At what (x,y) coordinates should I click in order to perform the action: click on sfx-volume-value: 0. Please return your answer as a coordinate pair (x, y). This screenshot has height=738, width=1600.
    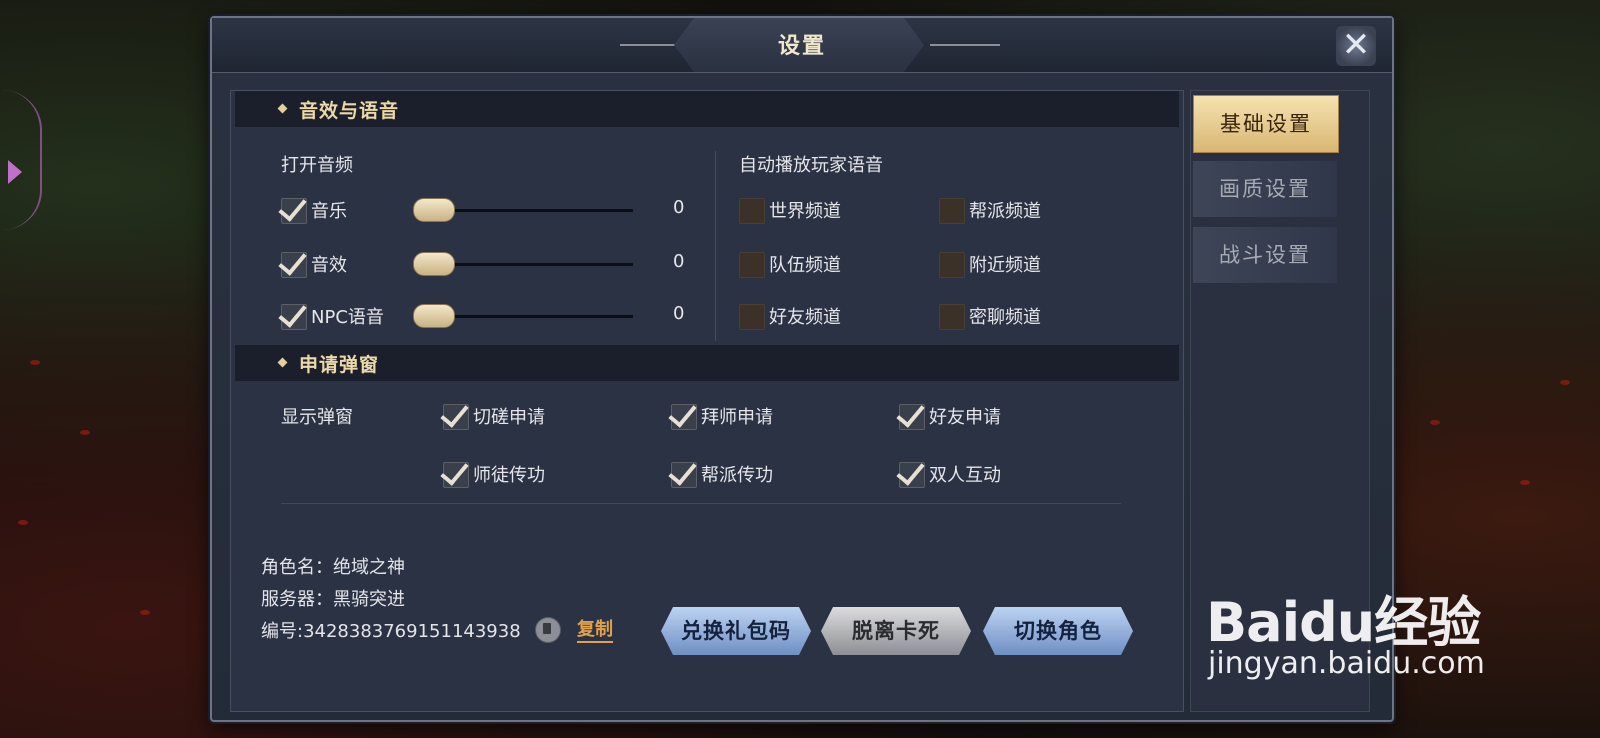
    Looking at the image, I should click on (679, 261).